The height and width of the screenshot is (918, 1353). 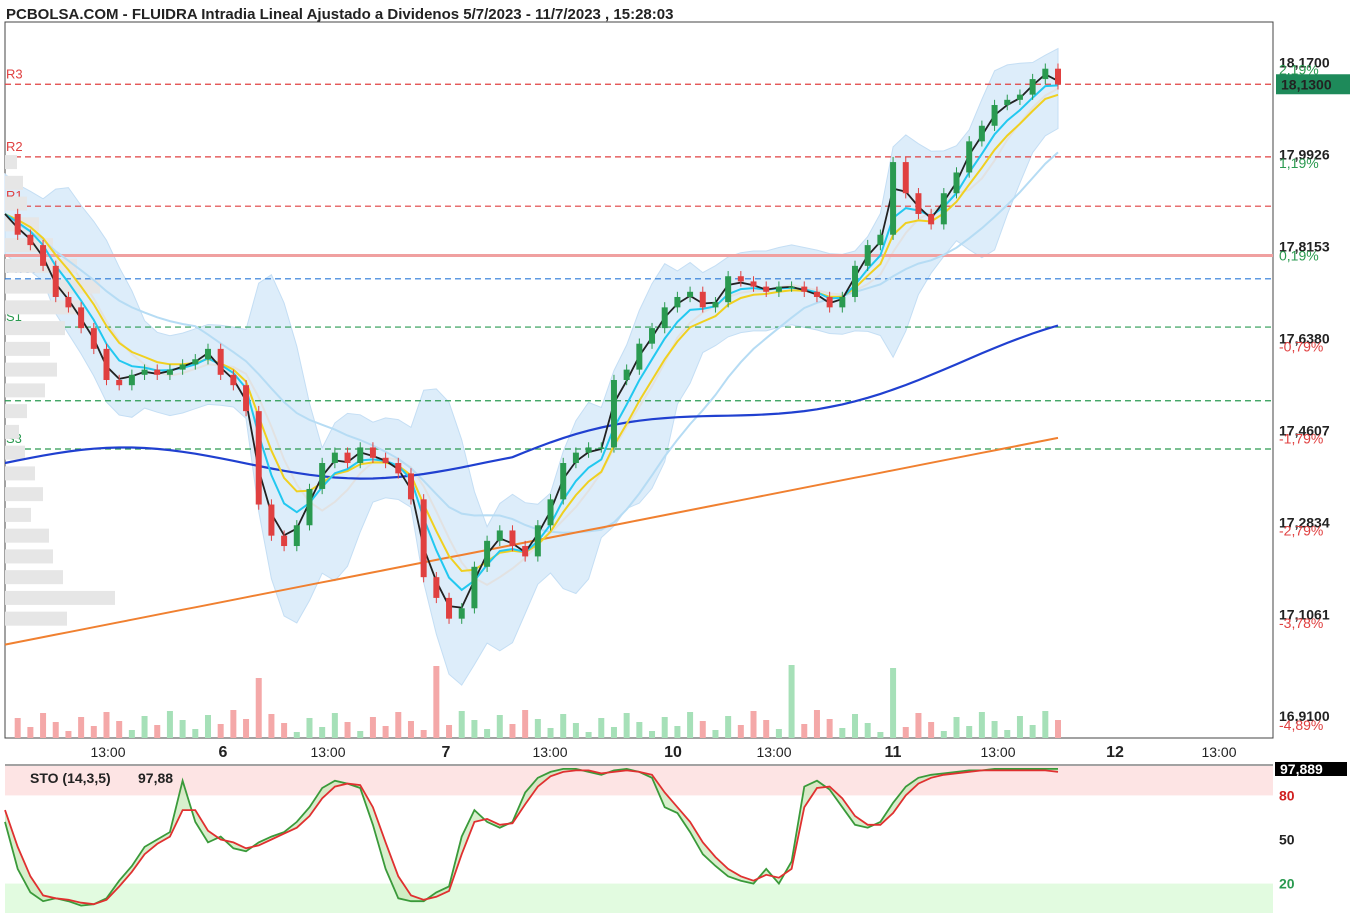 What do you see at coordinates (1301, 346) in the screenshot?
I see `percent-label: -0,79%` at bounding box center [1301, 346].